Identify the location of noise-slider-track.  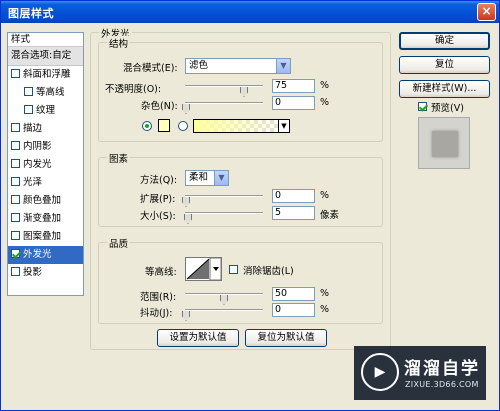
(224, 103).